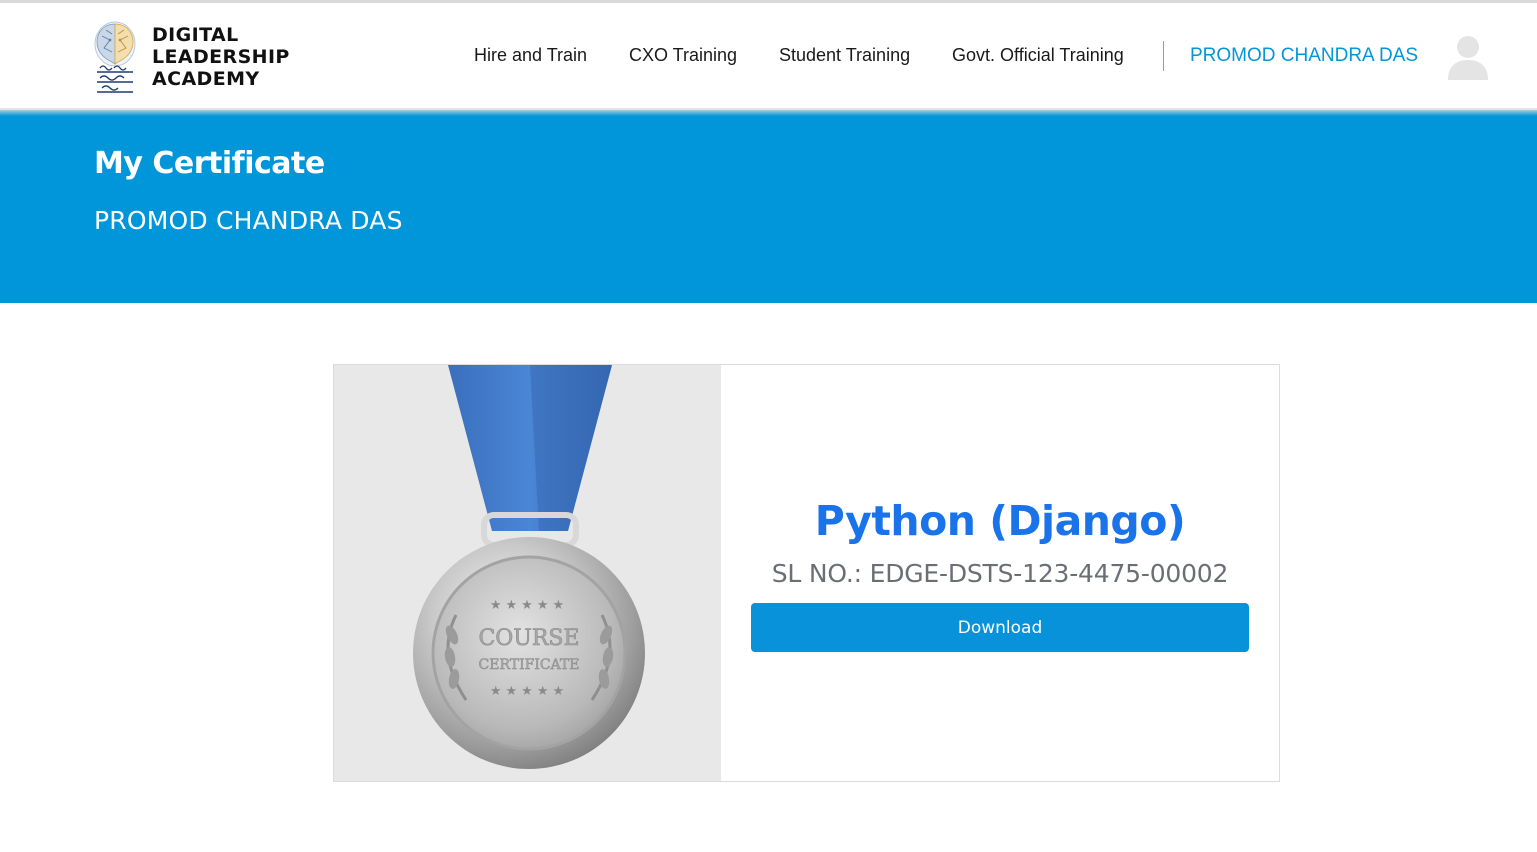 This screenshot has width=1537, height=852. I want to click on download-button: Download, so click(1000, 627).